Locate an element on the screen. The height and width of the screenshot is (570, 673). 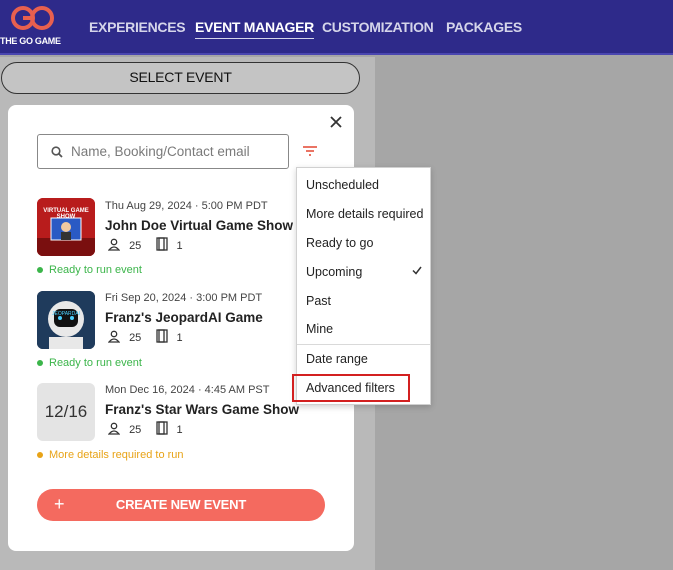
filter-option-mine: Mine is located at coordinates (319, 329).